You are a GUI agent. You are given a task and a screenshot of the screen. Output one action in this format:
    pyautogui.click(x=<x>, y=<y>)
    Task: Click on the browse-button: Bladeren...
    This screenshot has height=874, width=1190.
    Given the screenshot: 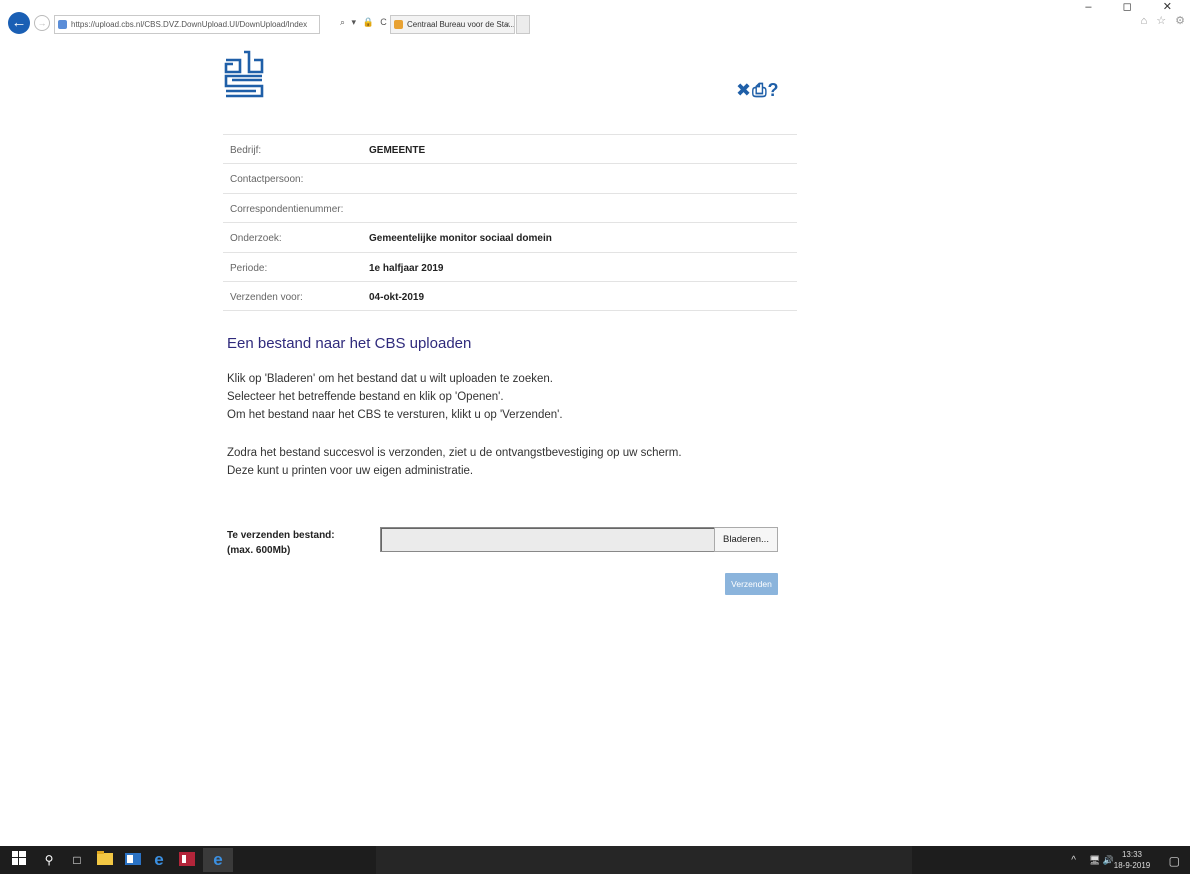 What is the action you would take?
    pyautogui.click(x=746, y=539)
    